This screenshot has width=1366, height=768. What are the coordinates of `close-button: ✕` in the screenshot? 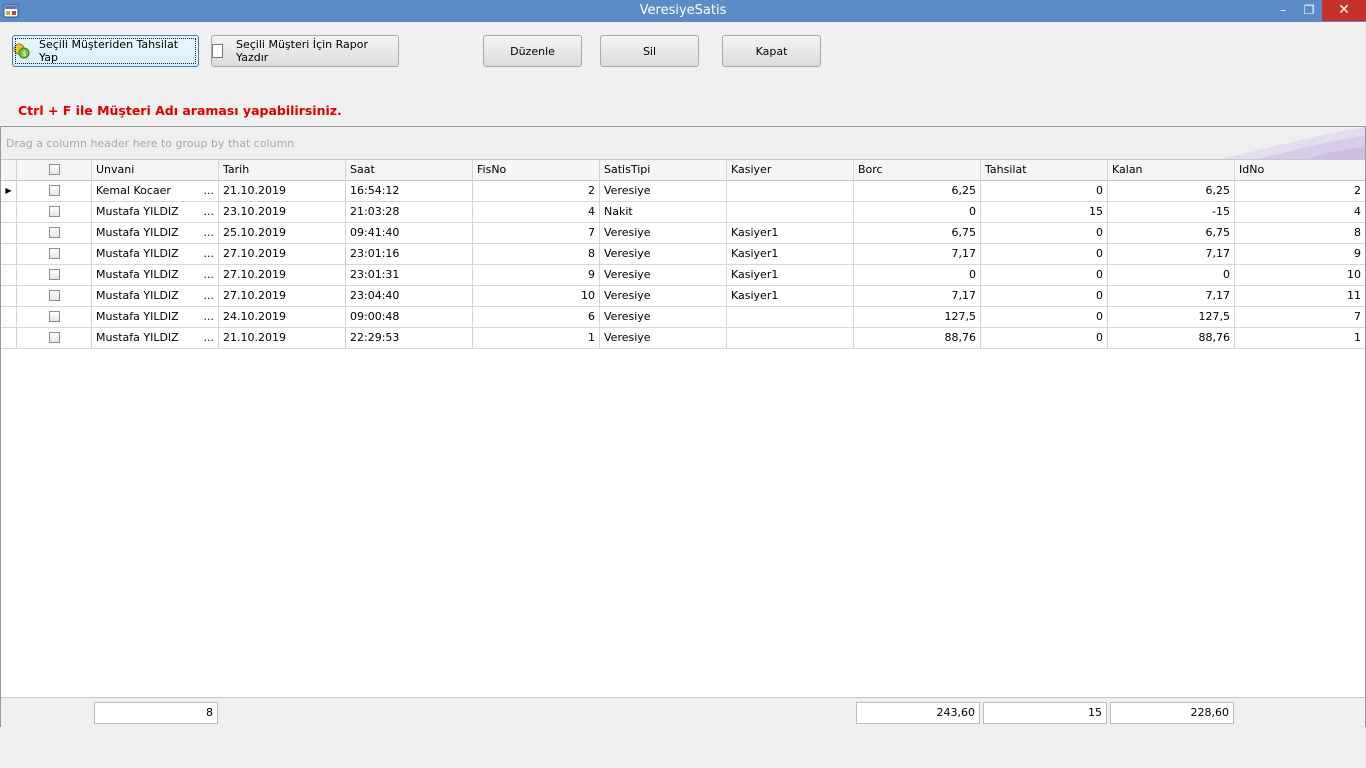 It's located at (1344, 10).